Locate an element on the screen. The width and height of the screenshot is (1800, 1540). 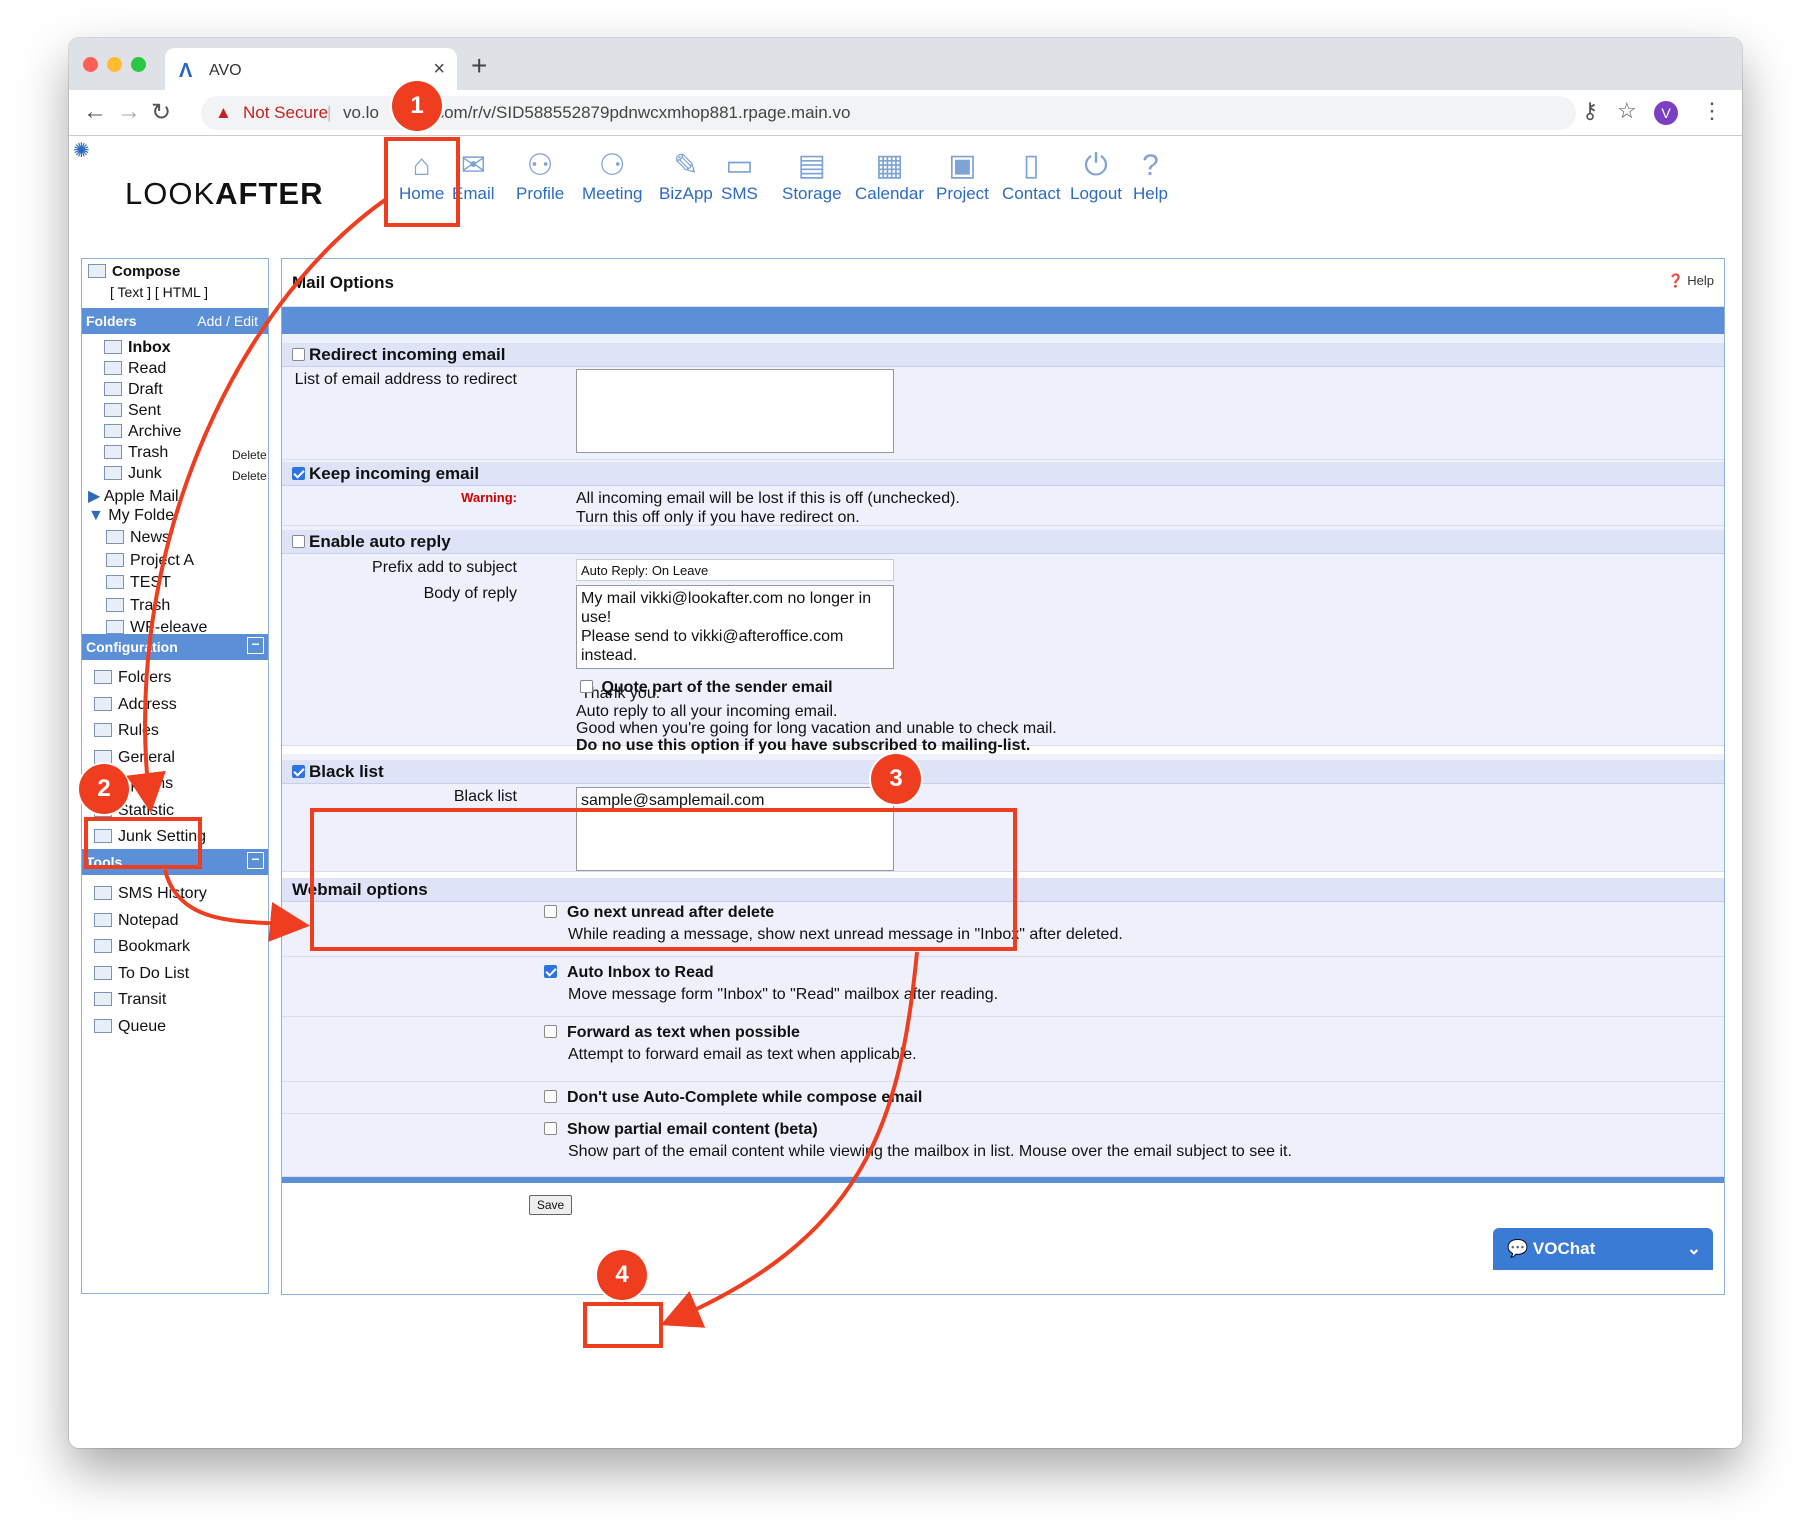
menu-kebab-icon: ⋮ is located at coordinates (1712, 111).